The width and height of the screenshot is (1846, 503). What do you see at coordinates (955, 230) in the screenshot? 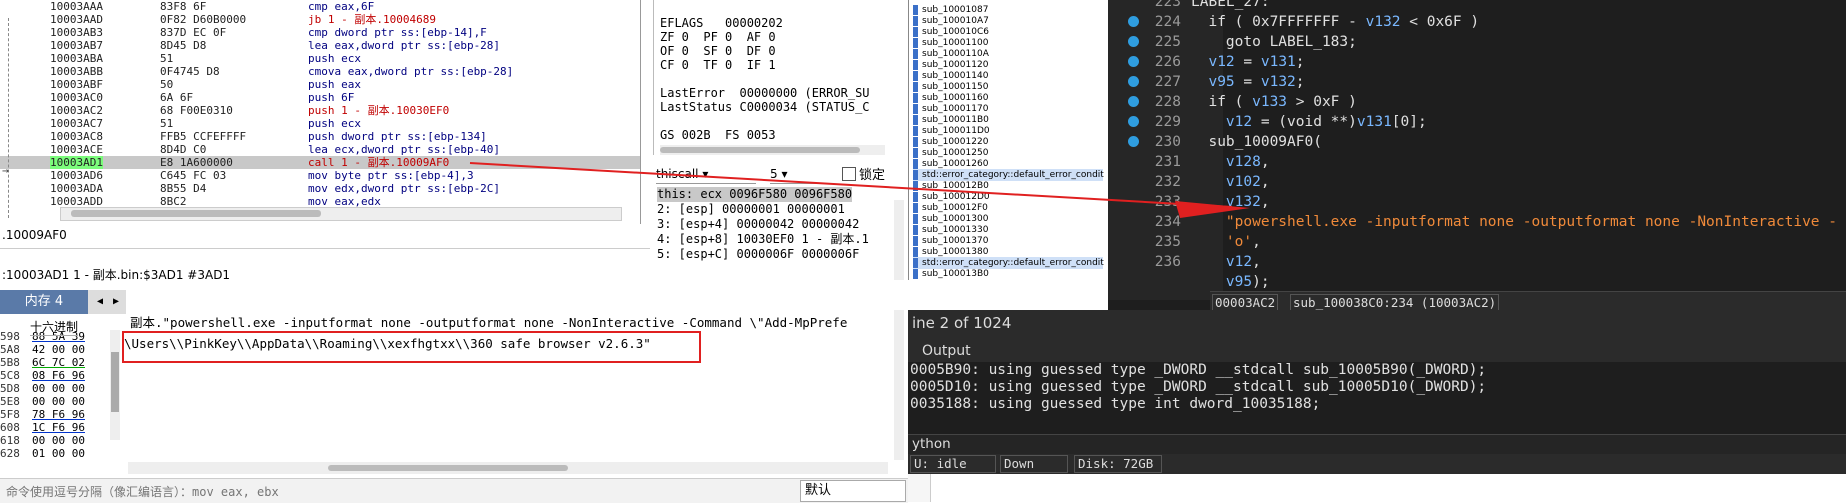
I see `function-name: sub_10001330` at bounding box center [955, 230].